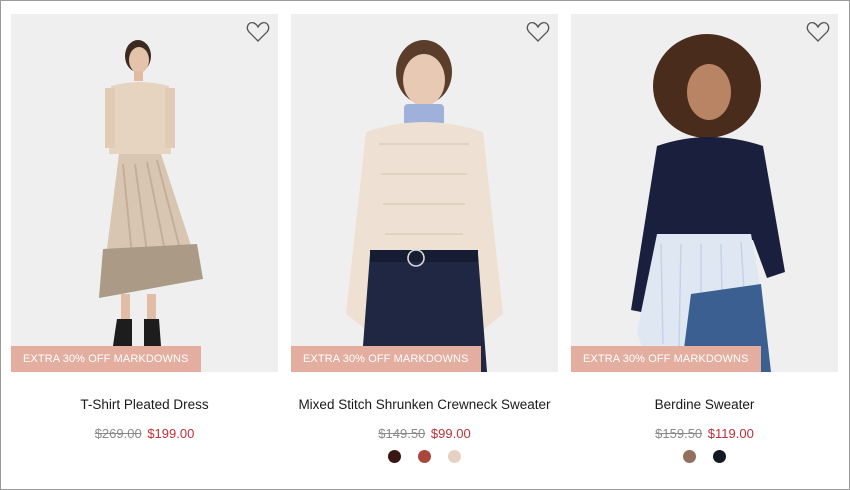  What do you see at coordinates (118, 433) in the screenshot?
I see `original-price: $269.00` at bounding box center [118, 433].